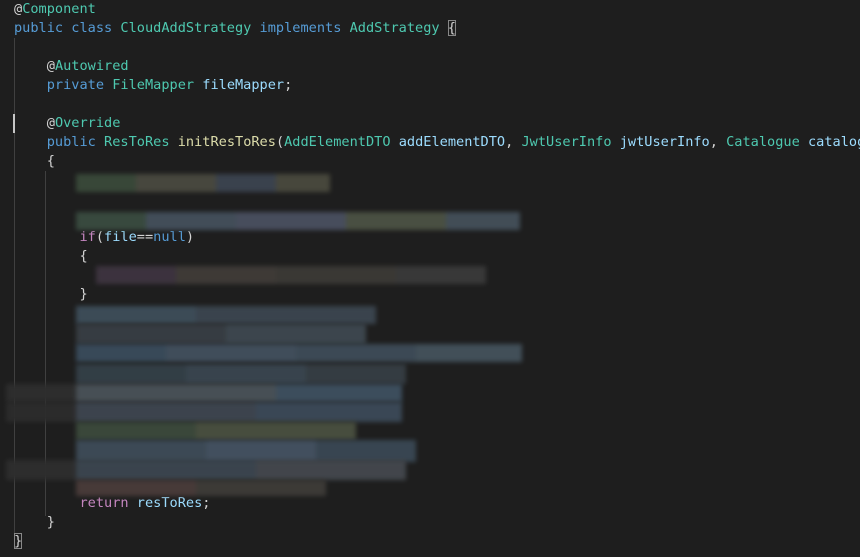  I want to click on code-token: addElementDTO, so click(452, 142).